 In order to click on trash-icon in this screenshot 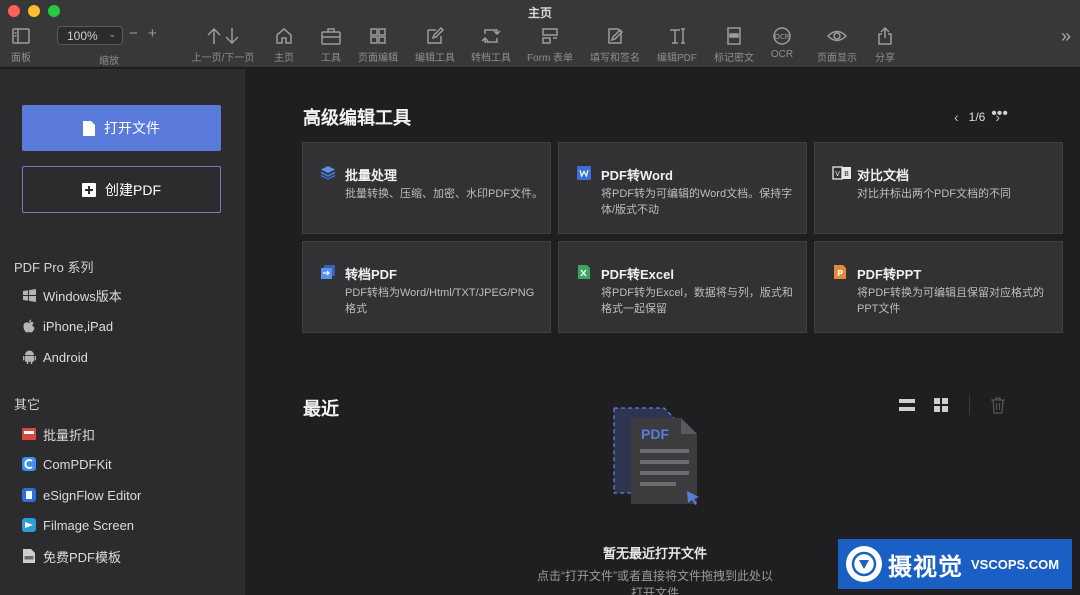, I will do `click(998, 407)`.